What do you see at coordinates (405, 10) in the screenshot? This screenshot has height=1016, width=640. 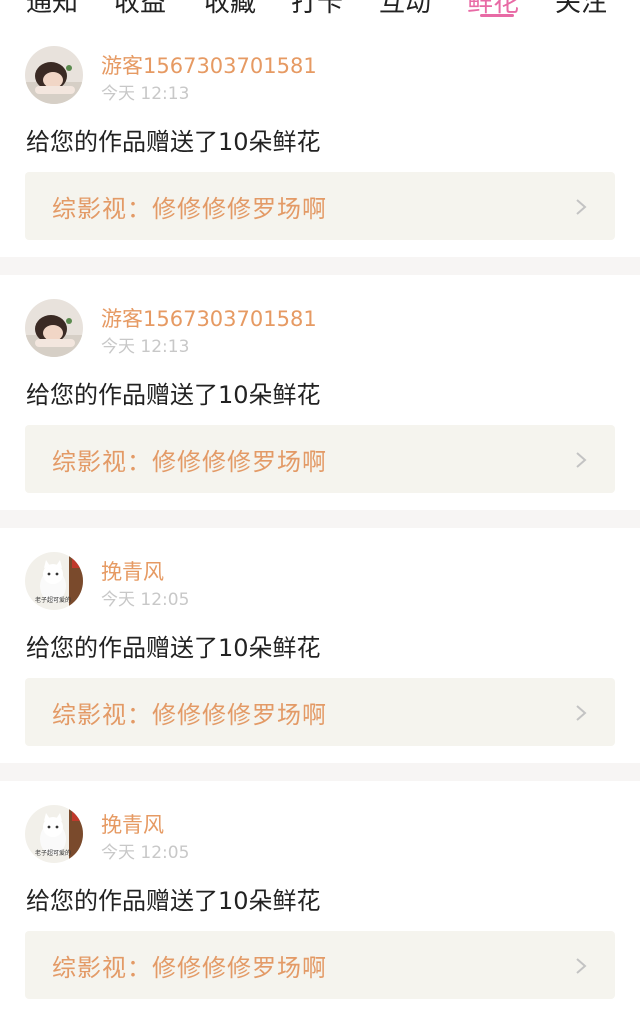 I see `tab-interaction: 互动` at bounding box center [405, 10].